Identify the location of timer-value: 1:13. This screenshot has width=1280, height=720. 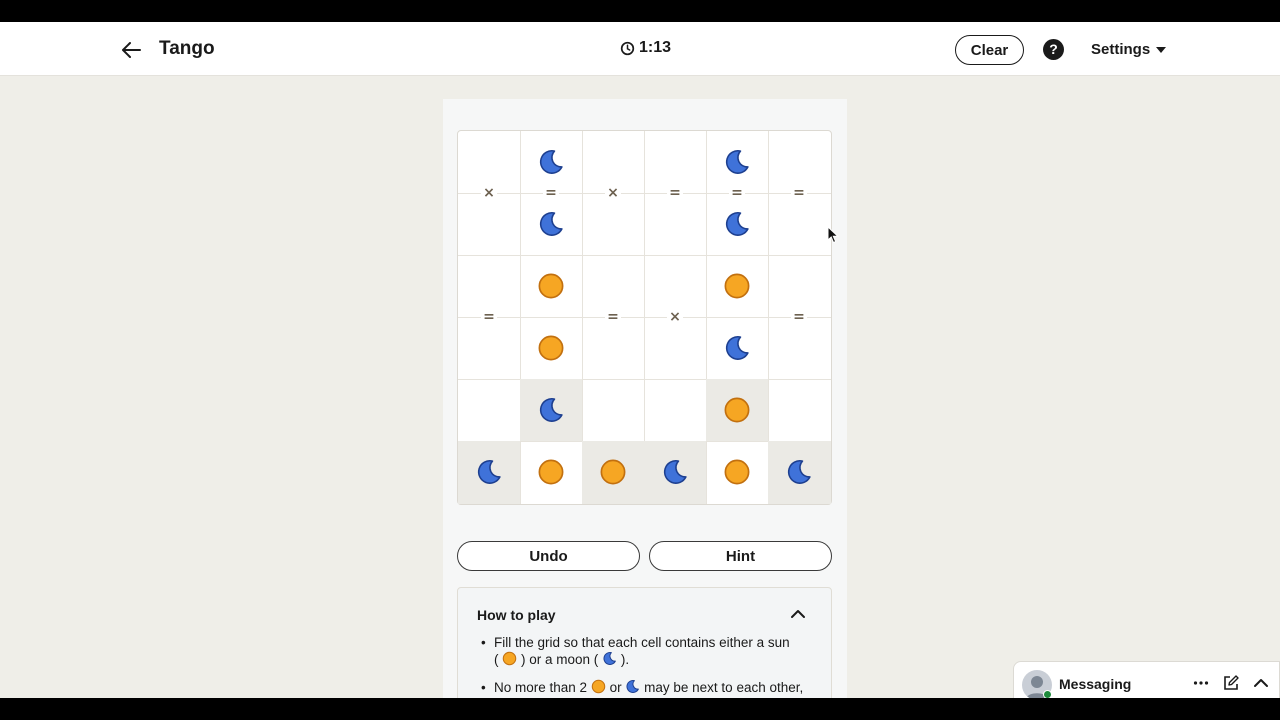
(655, 47).